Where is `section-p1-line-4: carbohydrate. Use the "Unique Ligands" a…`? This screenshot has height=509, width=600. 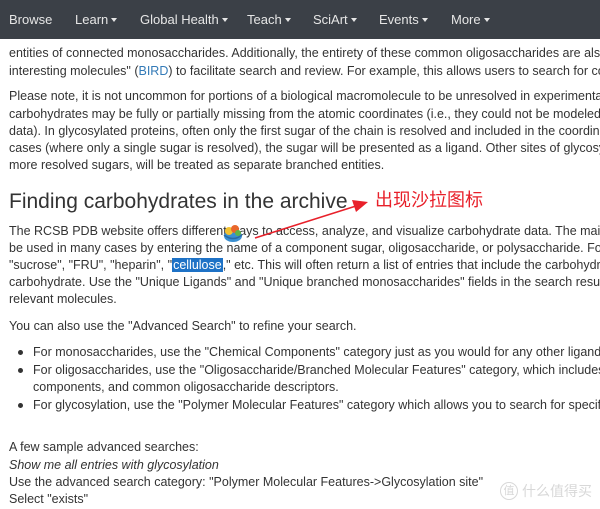 section-p1-line-4: carbohydrate. Use the "Unique Ligands" a… is located at coordinates (304, 282).